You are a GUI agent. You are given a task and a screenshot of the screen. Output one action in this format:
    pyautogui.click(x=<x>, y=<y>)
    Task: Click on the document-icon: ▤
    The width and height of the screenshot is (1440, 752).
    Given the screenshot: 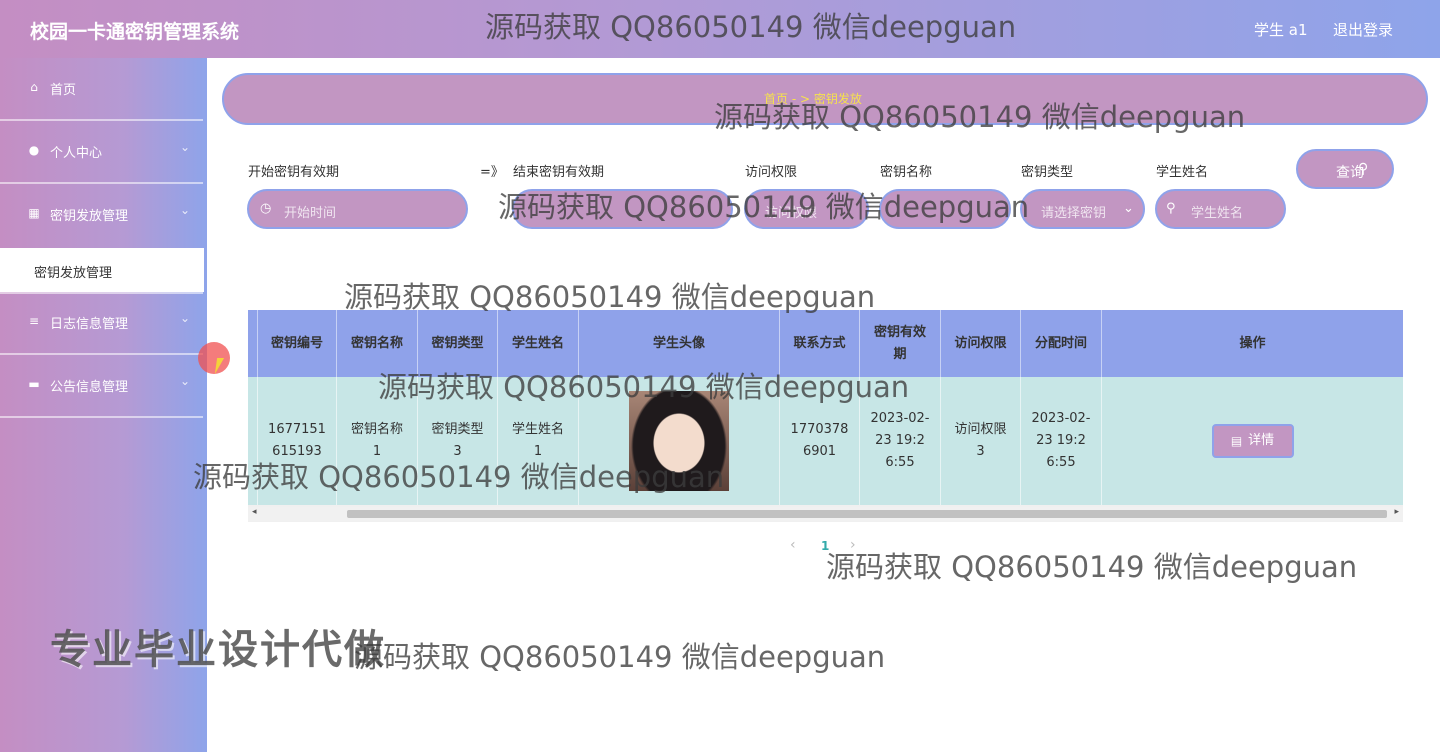 What is the action you would take?
    pyautogui.click(x=1236, y=441)
    